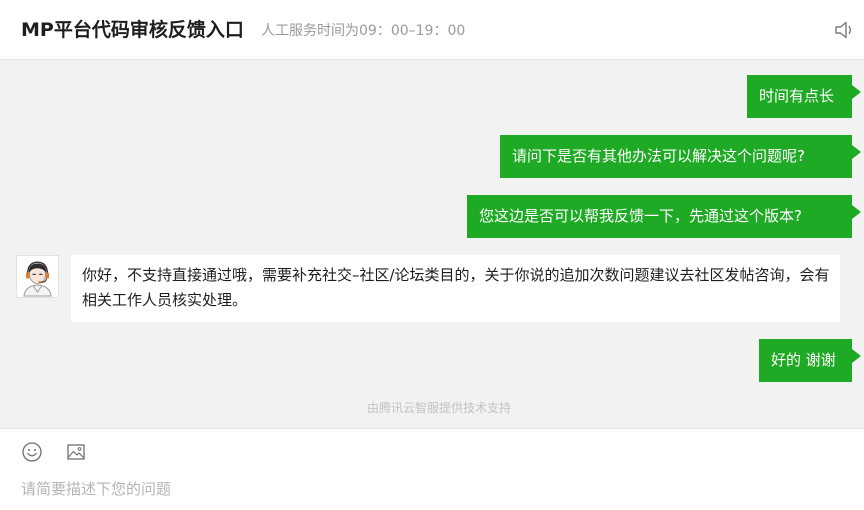  Describe the element at coordinates (680, 156) in the screenshot. I see `outgoing-message: 请问下是否有其他办法可以解决这个问题呢?` at that location.